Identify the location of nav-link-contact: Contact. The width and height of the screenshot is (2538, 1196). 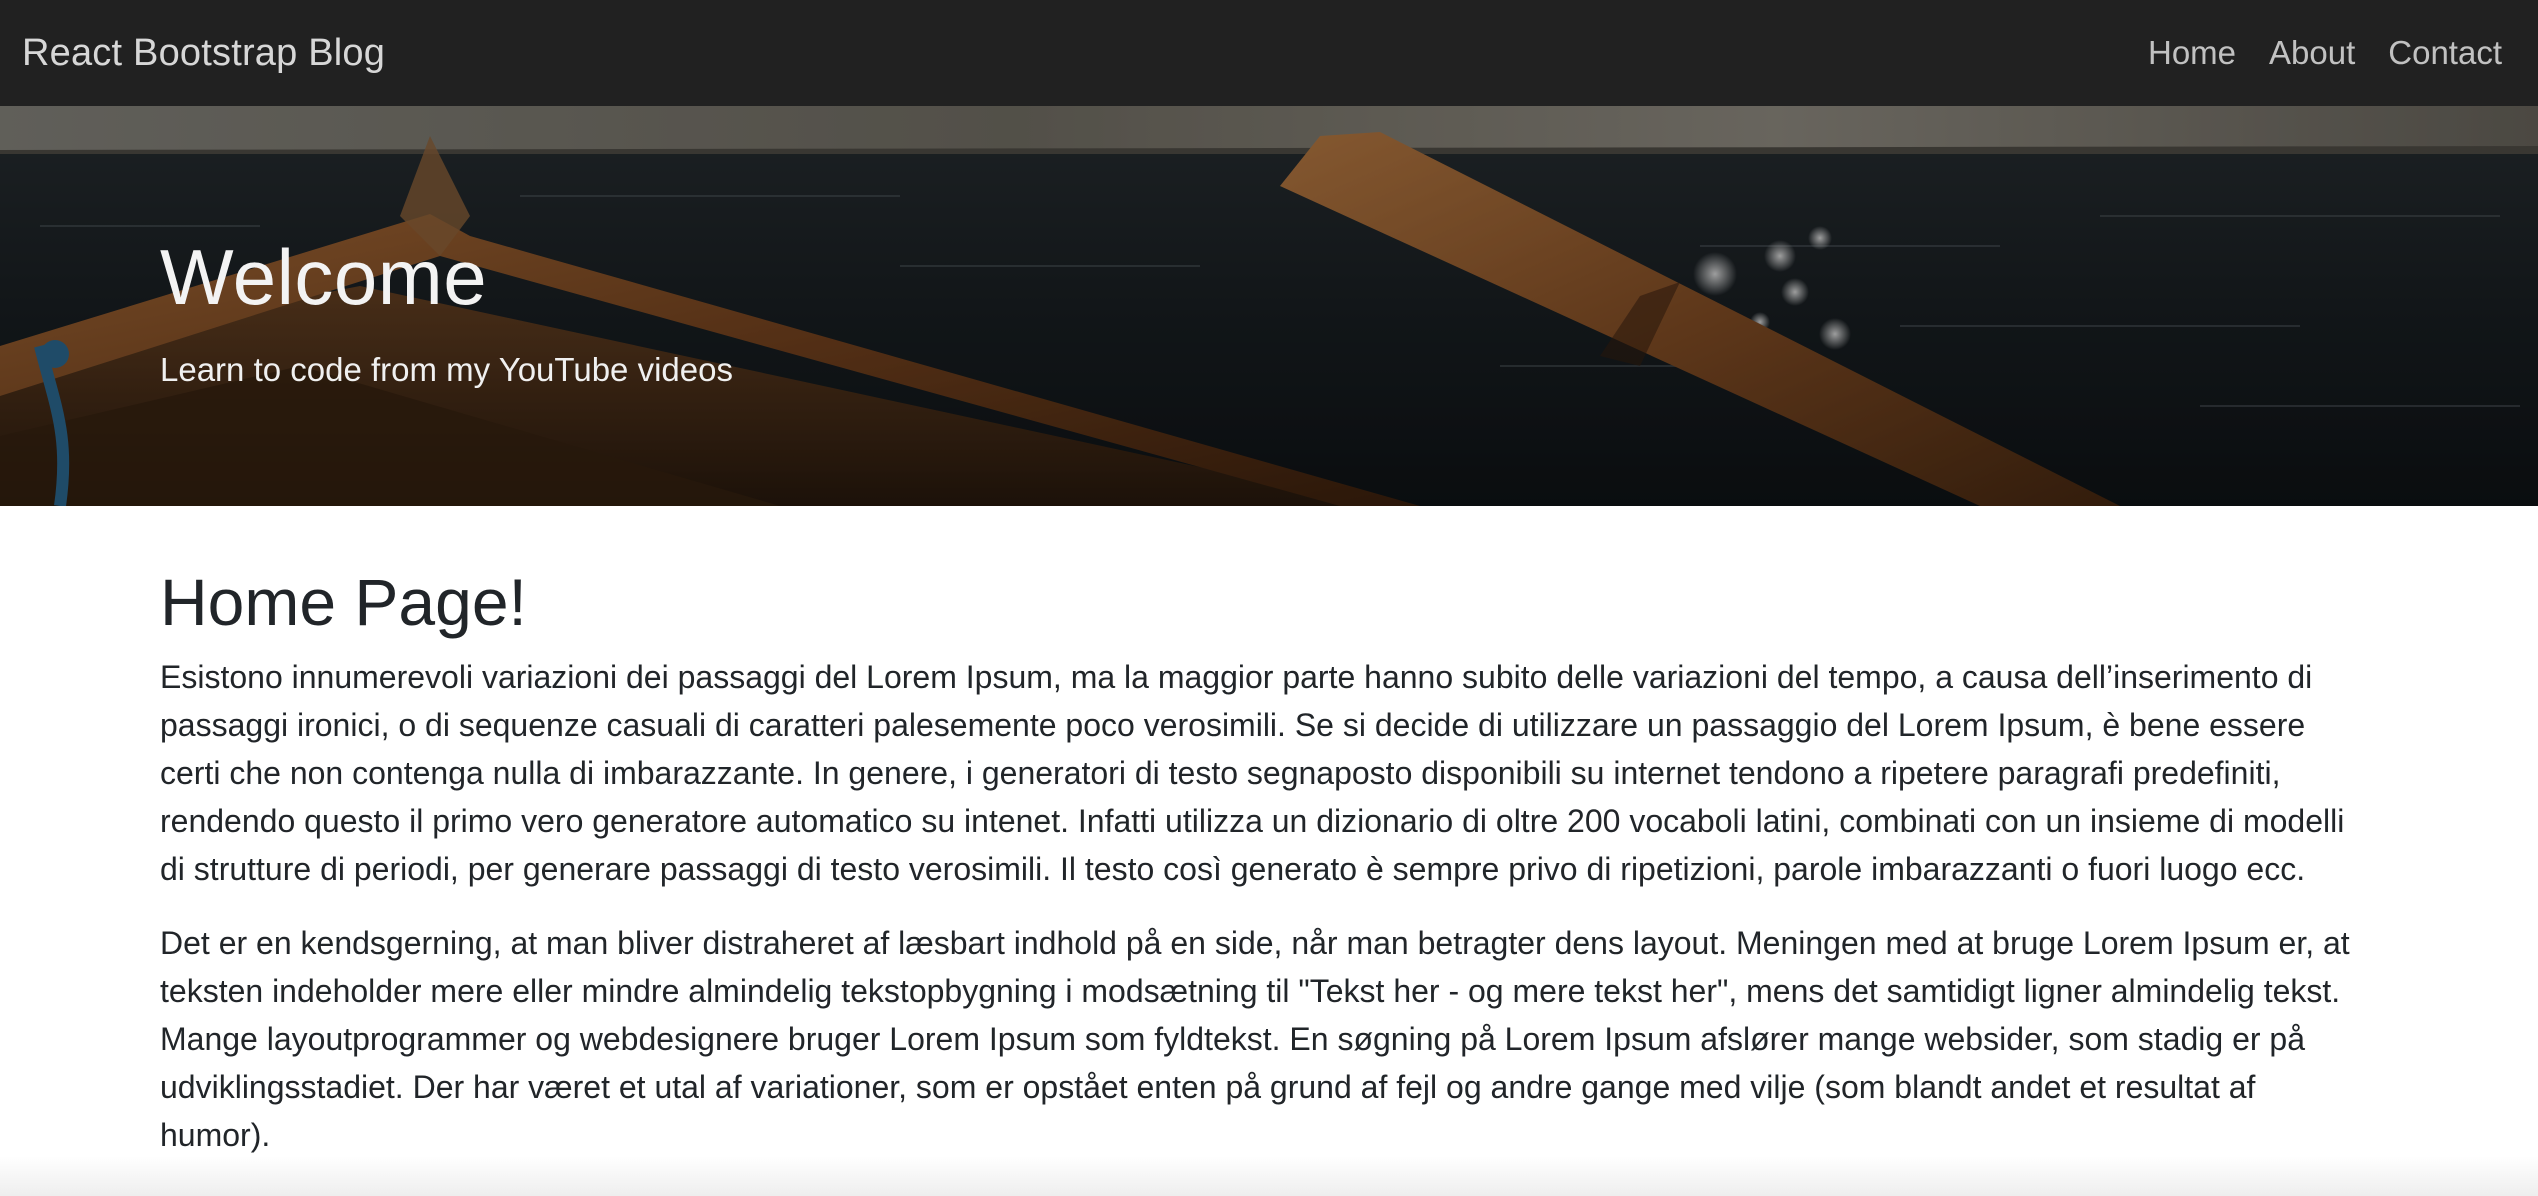
(2445, 53).